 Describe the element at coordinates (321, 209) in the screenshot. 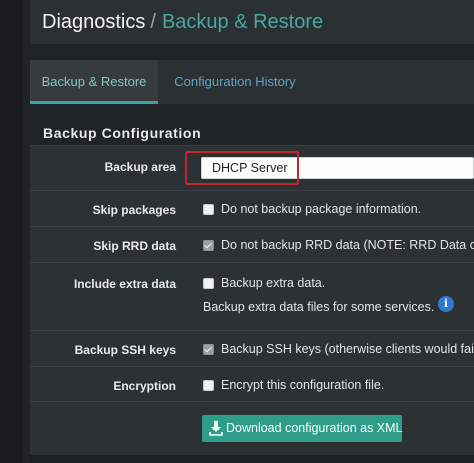

I see `skip-packages-text: Do not backup package information.` at that location.